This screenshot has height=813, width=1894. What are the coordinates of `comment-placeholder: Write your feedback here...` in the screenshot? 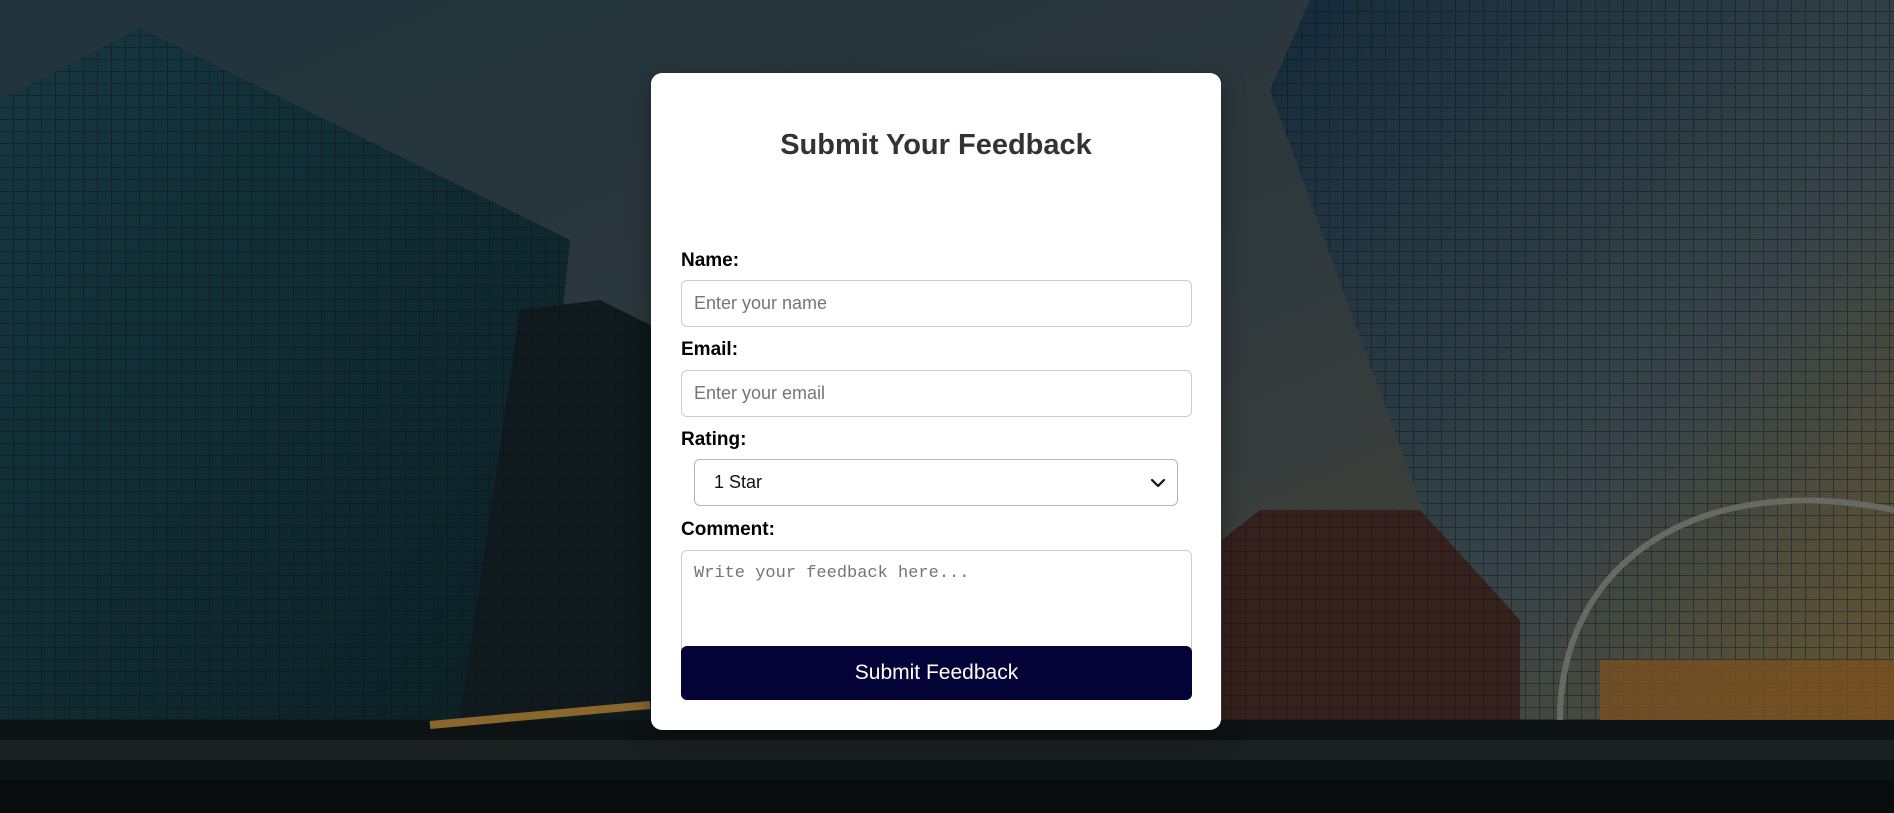 It's located at (832, 573).